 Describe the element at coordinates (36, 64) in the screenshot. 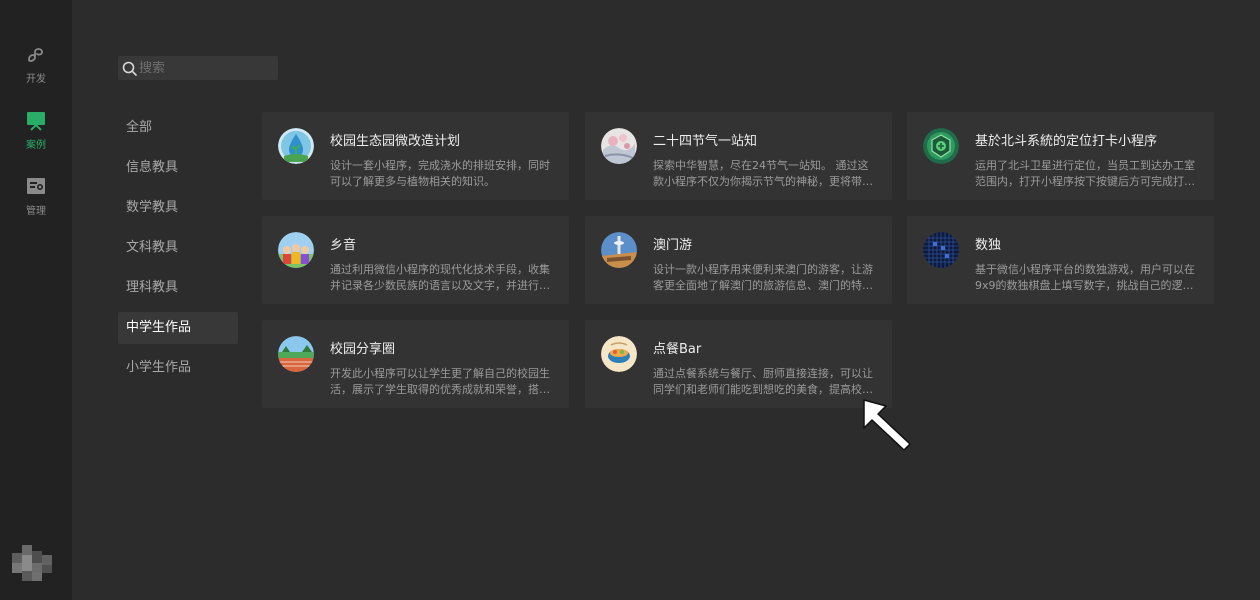

I see `rail-item-develop: 开发` at that location.